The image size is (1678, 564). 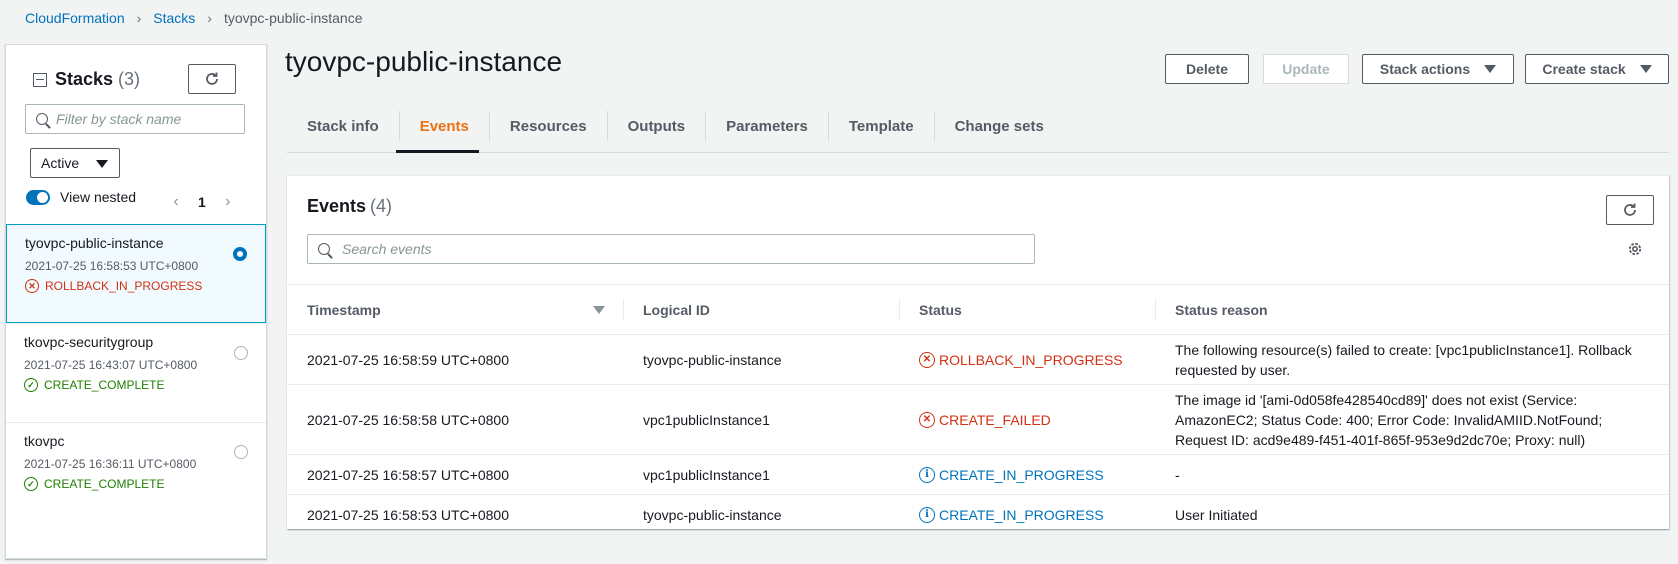 I want to click on cell-timestamp: 2021-07-25 16:58:58 UTC+0800, so click(x=455, y=419).